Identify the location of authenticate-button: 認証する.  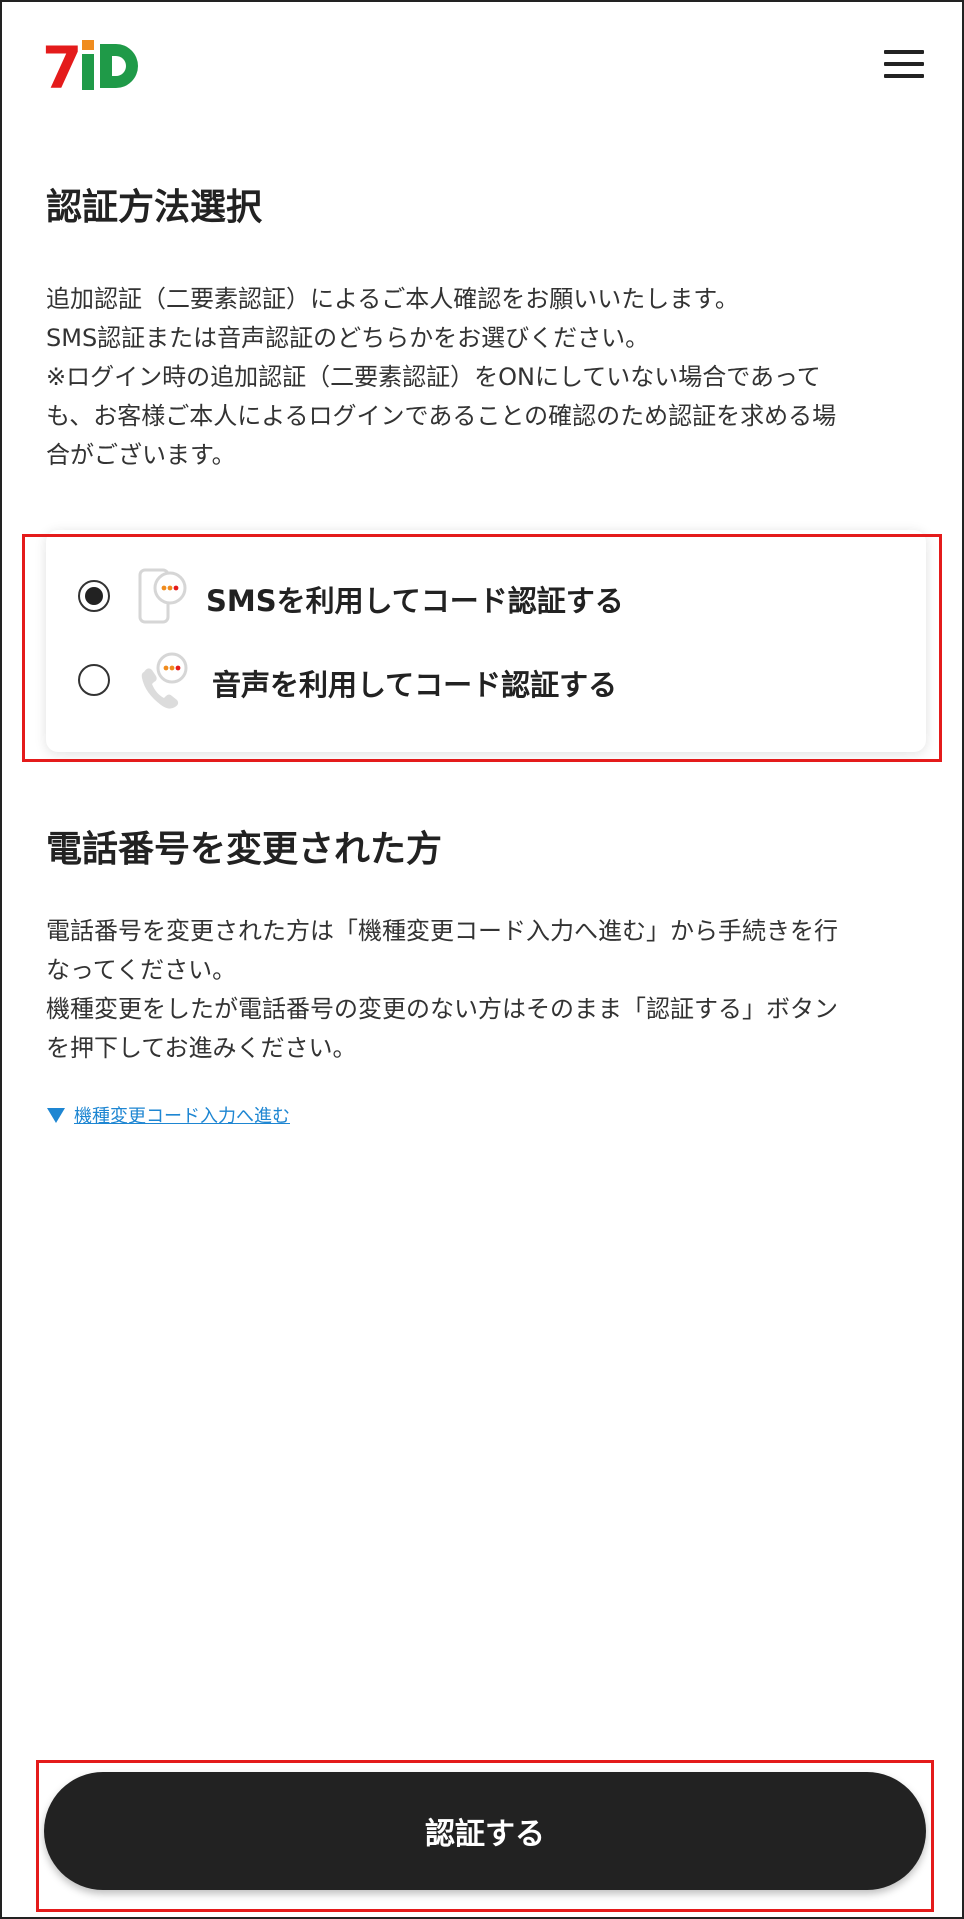
(485, 1831).